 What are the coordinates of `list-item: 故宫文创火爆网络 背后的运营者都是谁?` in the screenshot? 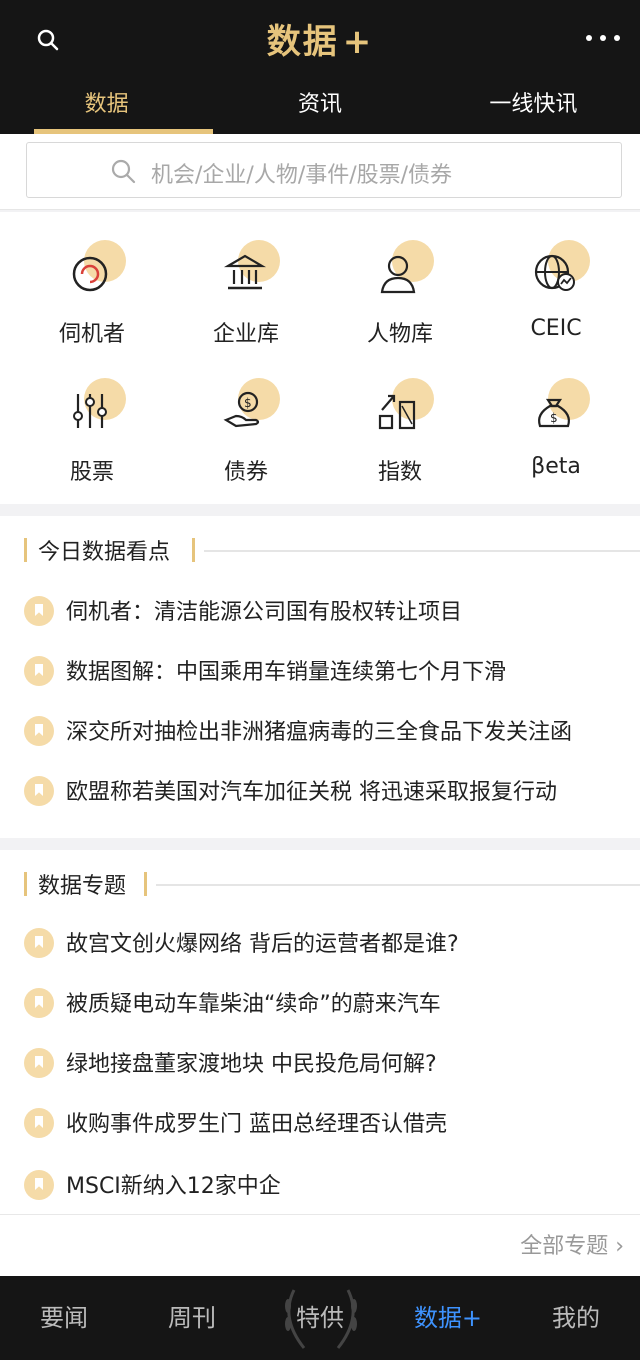 It's located at (320, 944).